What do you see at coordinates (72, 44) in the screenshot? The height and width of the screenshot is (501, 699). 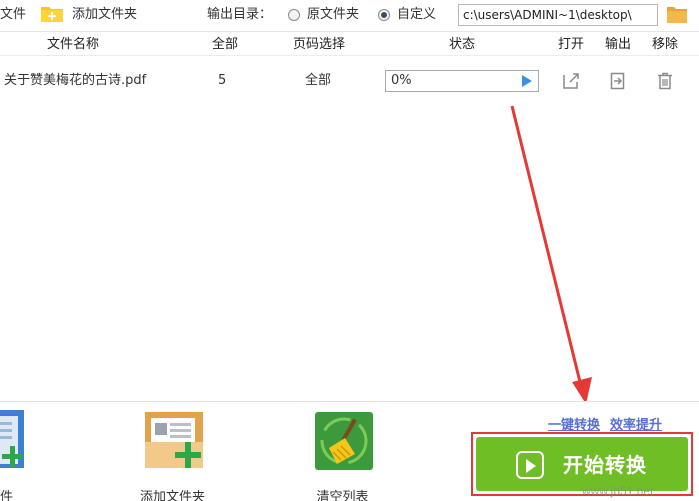 I see `column-header-file-name: 文件名称` at bounding box center [72, 44].